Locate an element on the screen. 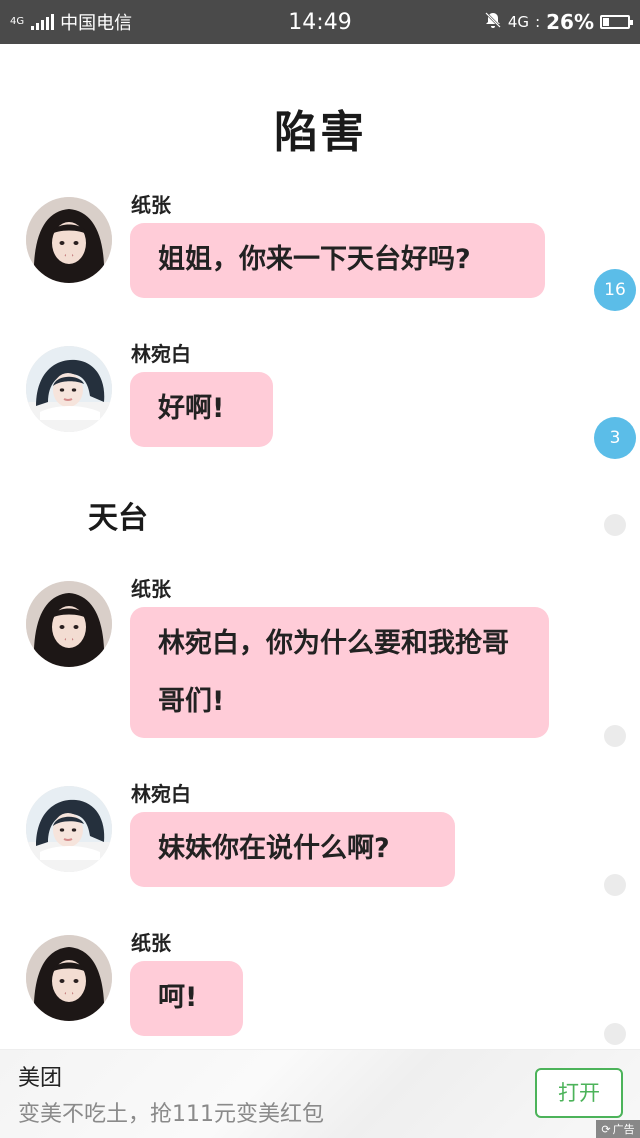  status-right: 4G : 26% is located at coordinates (558, 22).